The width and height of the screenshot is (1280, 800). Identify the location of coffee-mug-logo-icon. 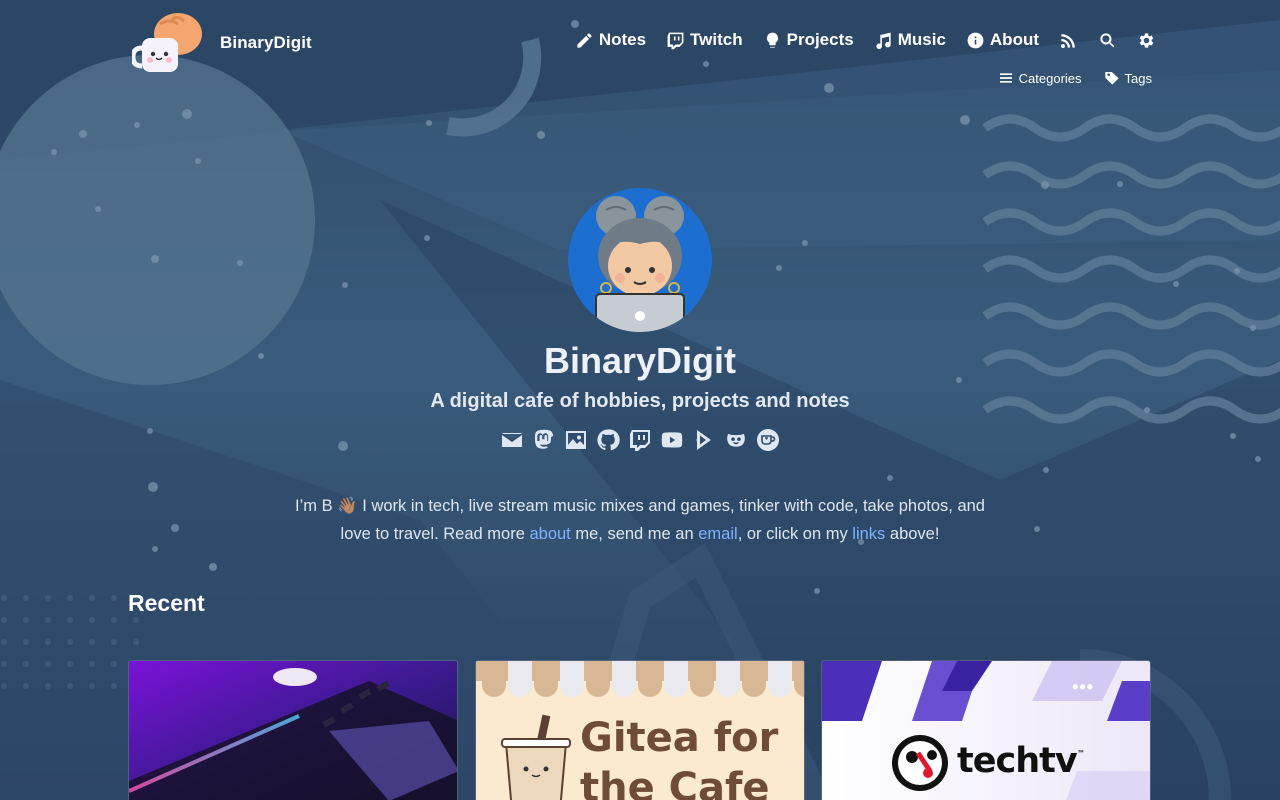
(167, 42).